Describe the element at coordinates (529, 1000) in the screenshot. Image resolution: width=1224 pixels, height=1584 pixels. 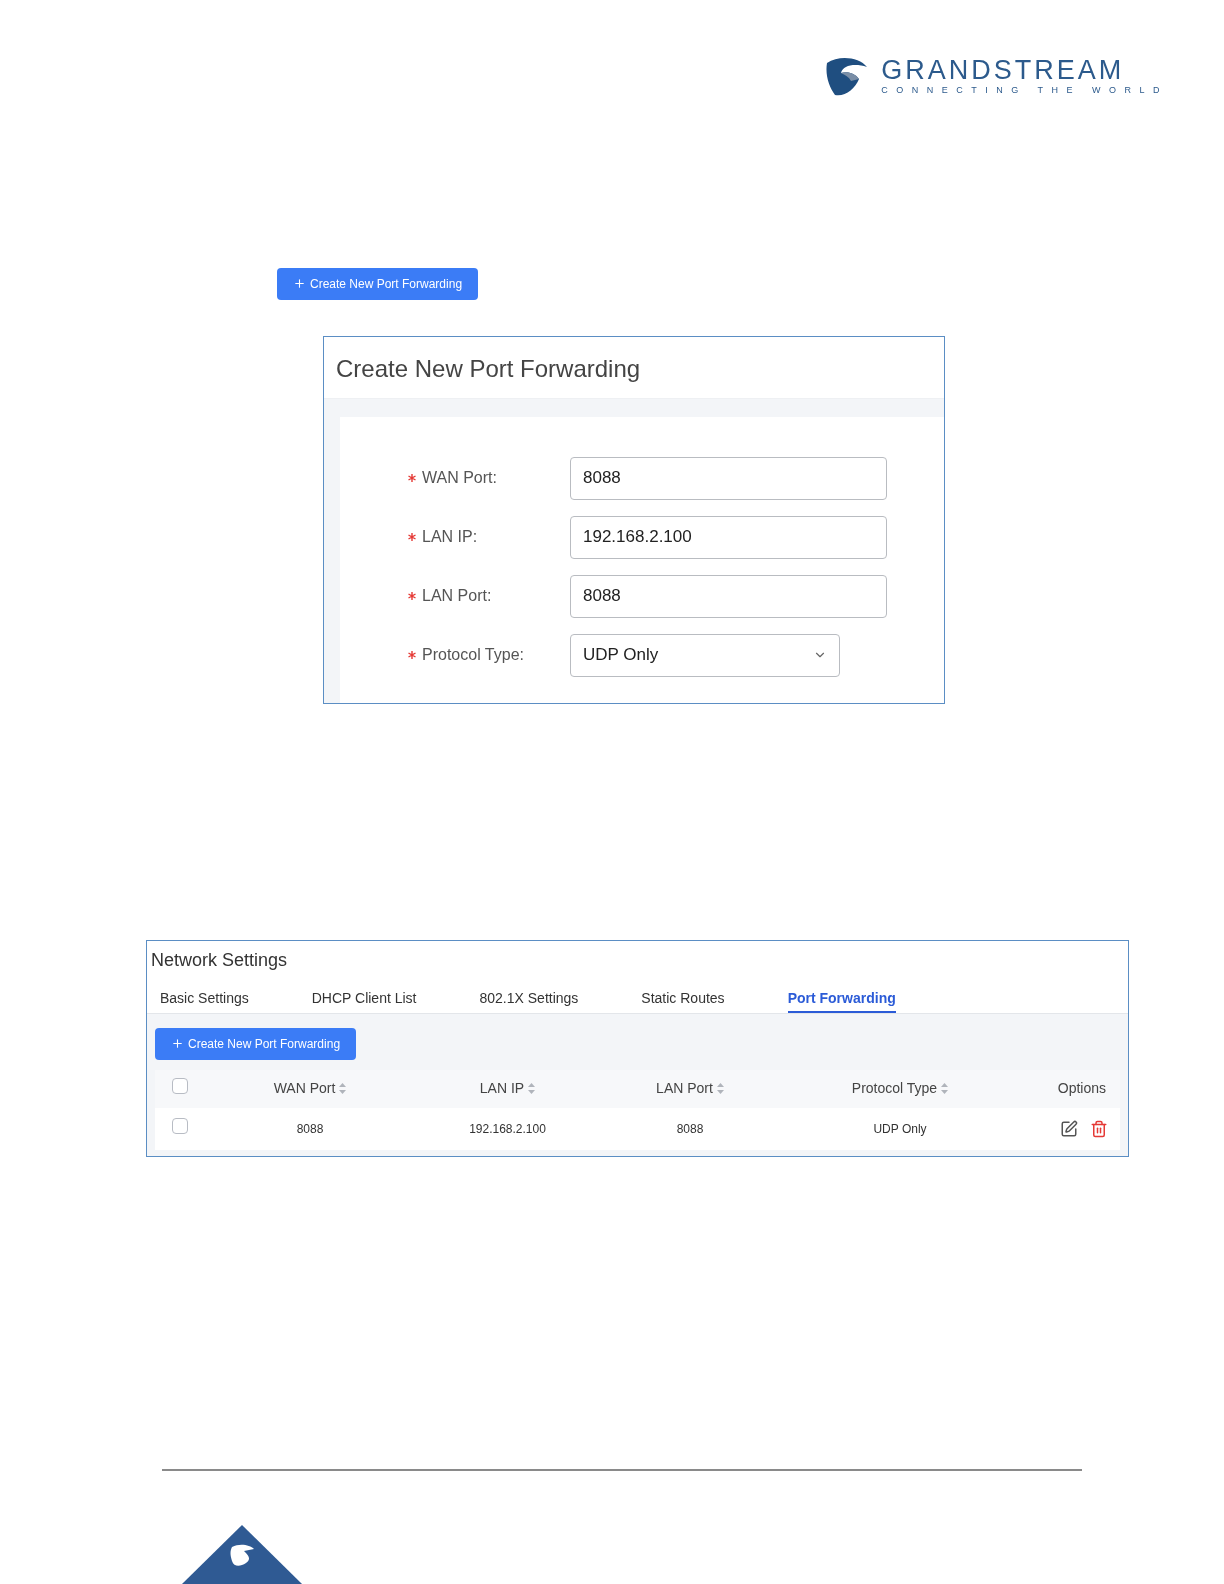
I see `tab: 802.1X Settings` at that location.